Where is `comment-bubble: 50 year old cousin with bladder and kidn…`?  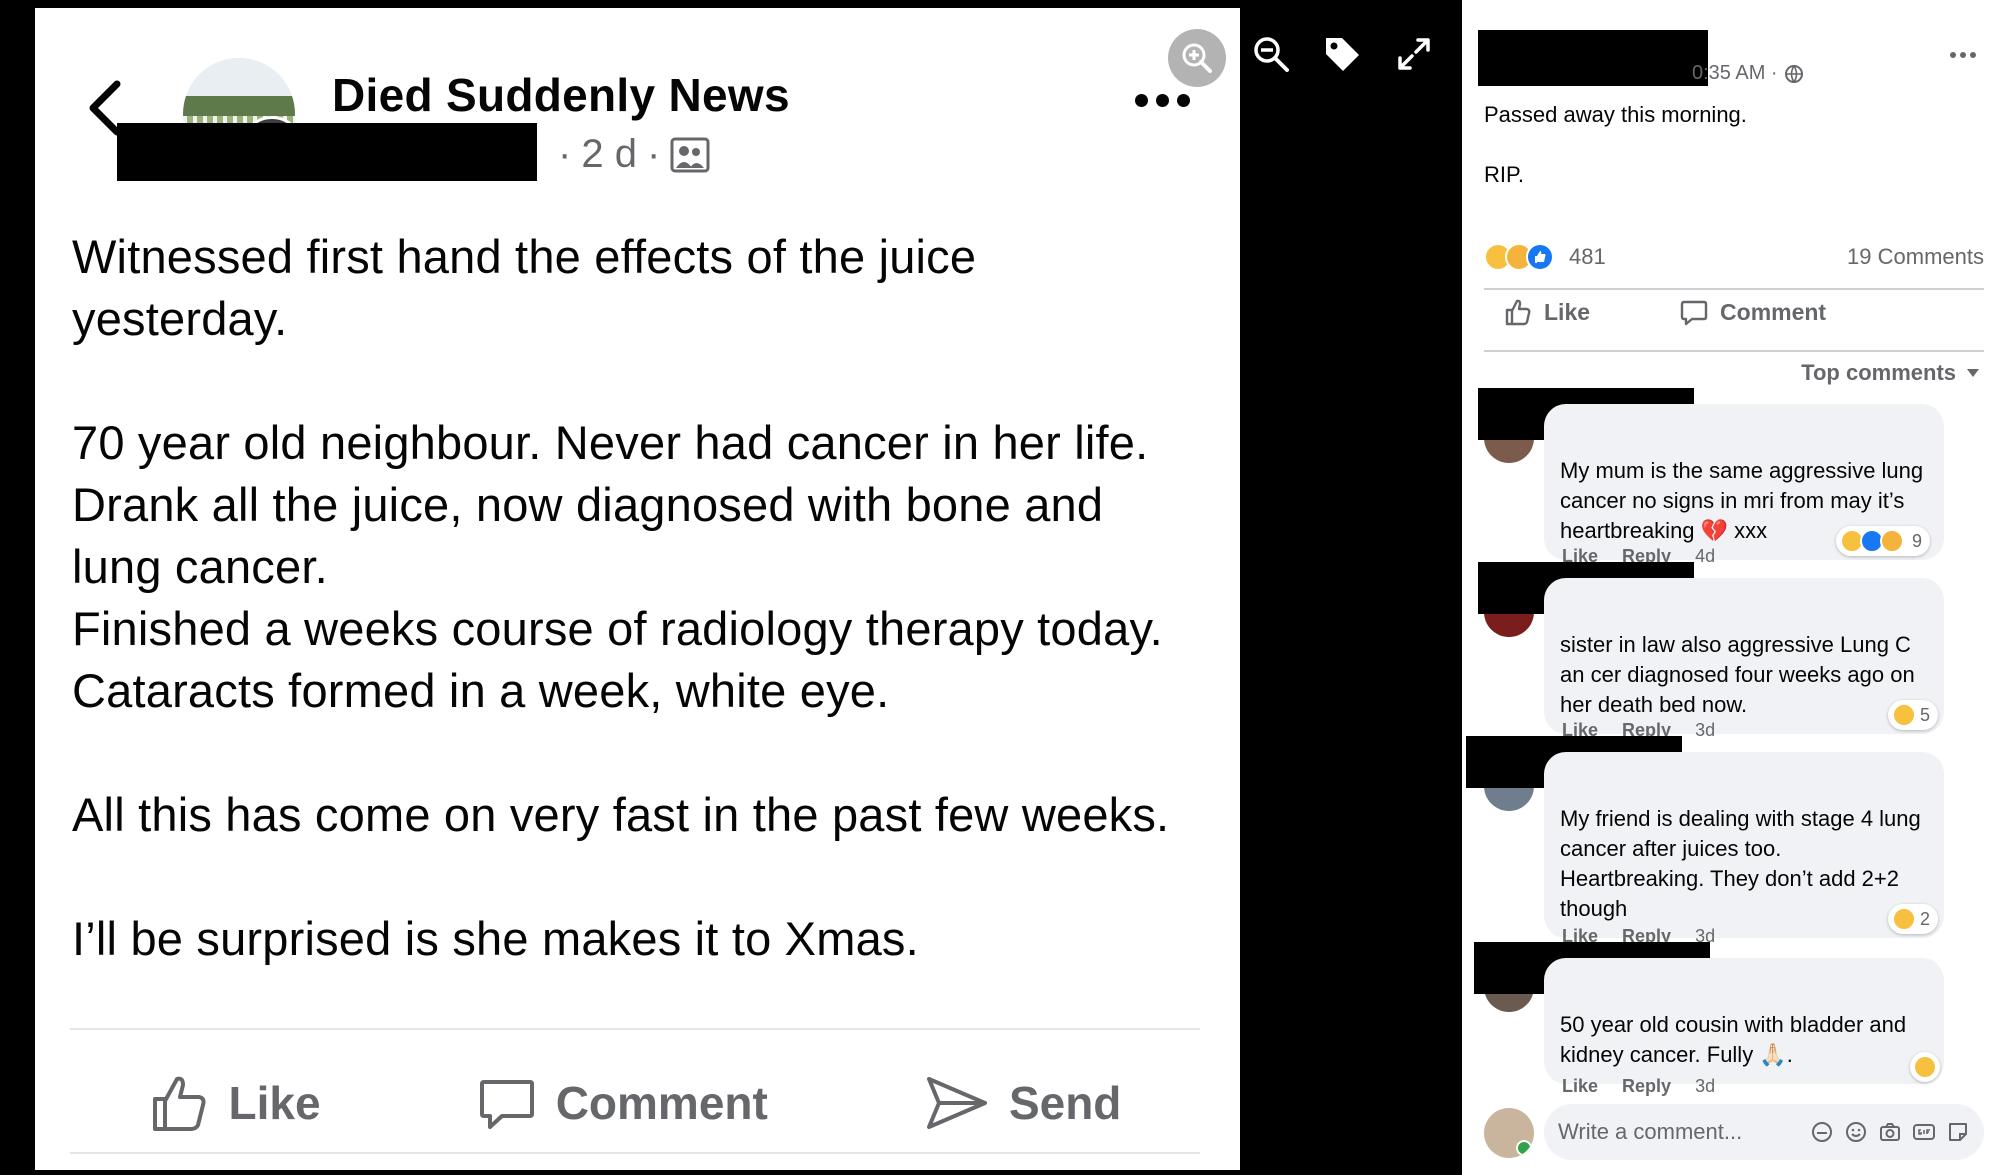
comment-bubble: 50 year old cousin with bladder and kidn… is located at coordinates (1744, 1021).